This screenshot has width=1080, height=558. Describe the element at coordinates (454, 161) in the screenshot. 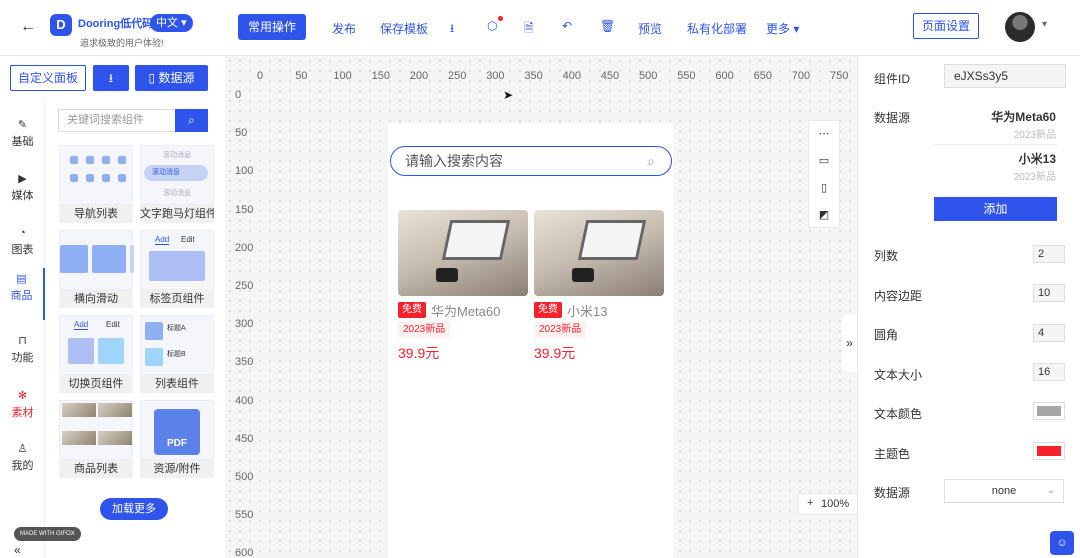

I see `preview-search-placeholder: 请输入搜索内容` at that location.